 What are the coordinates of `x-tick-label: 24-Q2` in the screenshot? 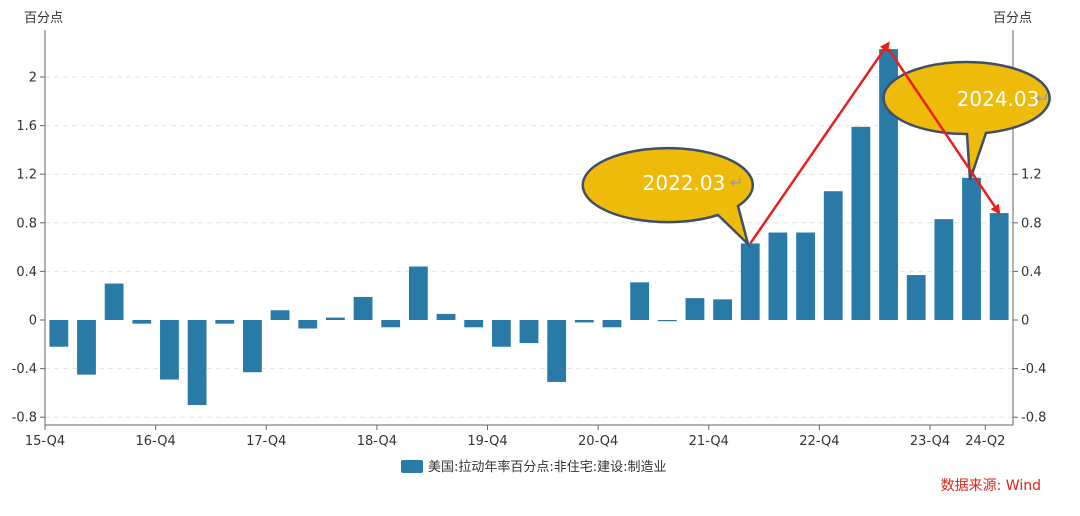 It's located at (985, 441).